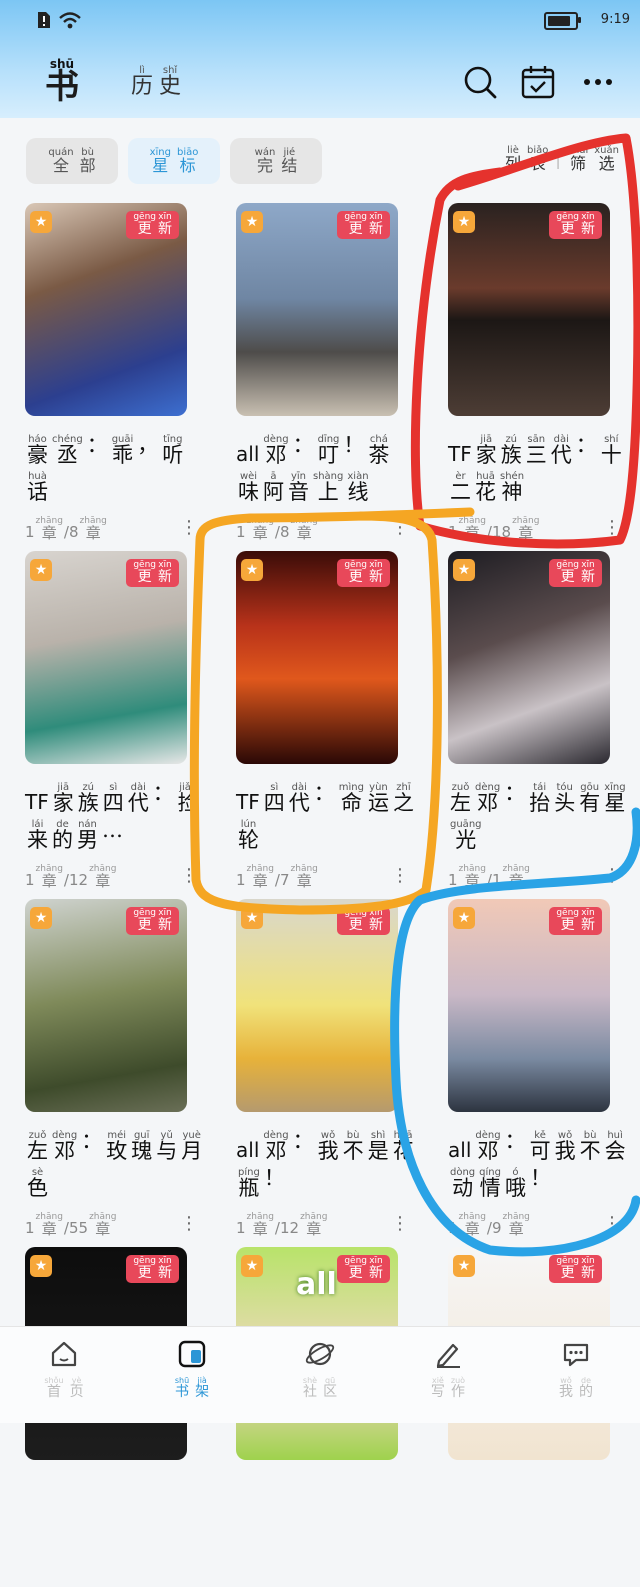  Describe the element at coordinates (494, 529) in the screenshot. I see `chapter-progress: 1 zhāng 章/18 zhāng 章` at that location.